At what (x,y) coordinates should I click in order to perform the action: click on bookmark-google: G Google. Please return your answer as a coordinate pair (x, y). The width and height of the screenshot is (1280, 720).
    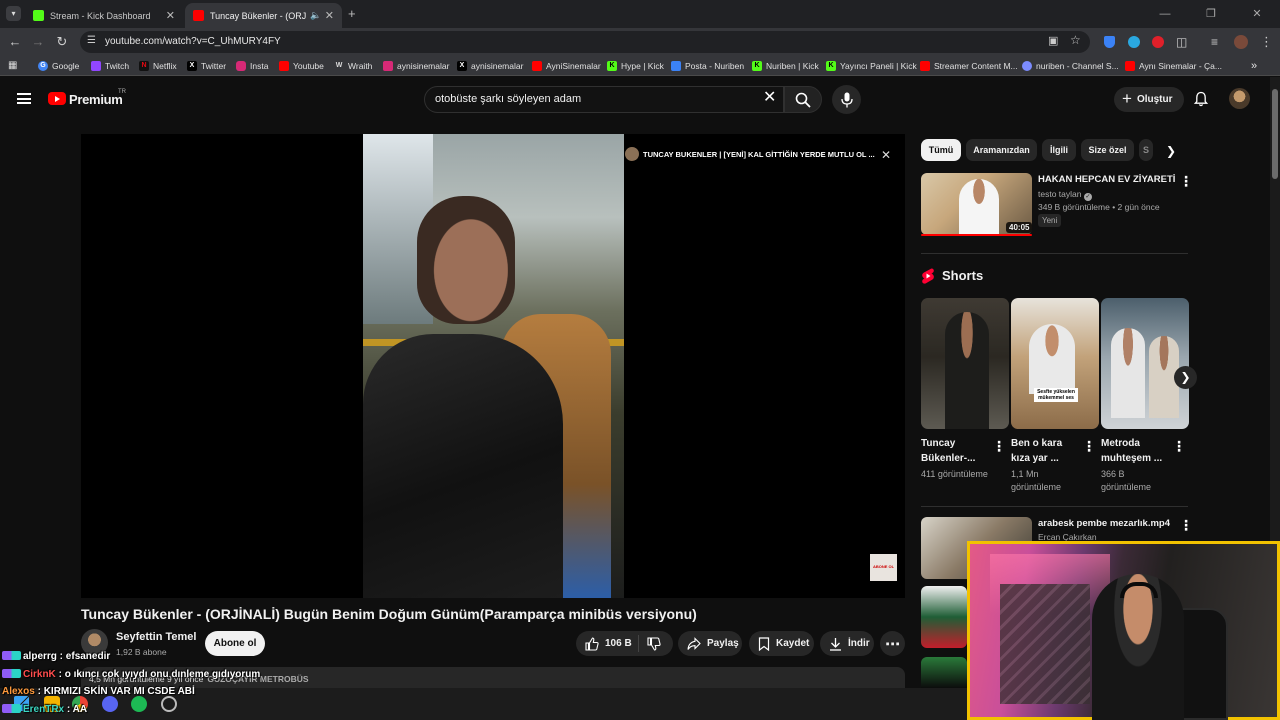
    Looking at the image, I should click on (58, 66).